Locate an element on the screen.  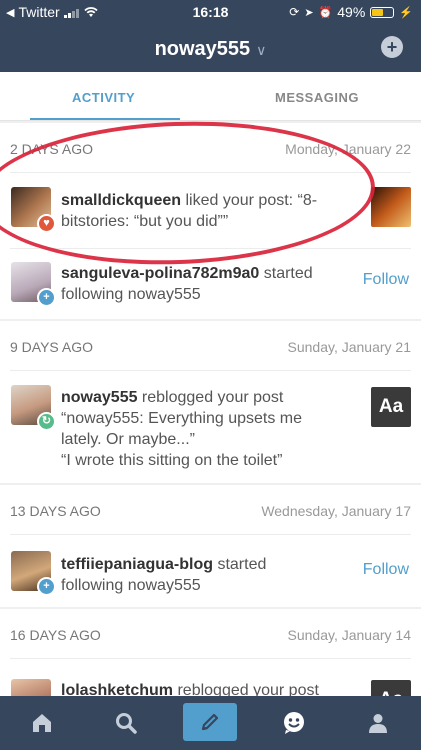
battery-icon is located at coordinates (382, 12).